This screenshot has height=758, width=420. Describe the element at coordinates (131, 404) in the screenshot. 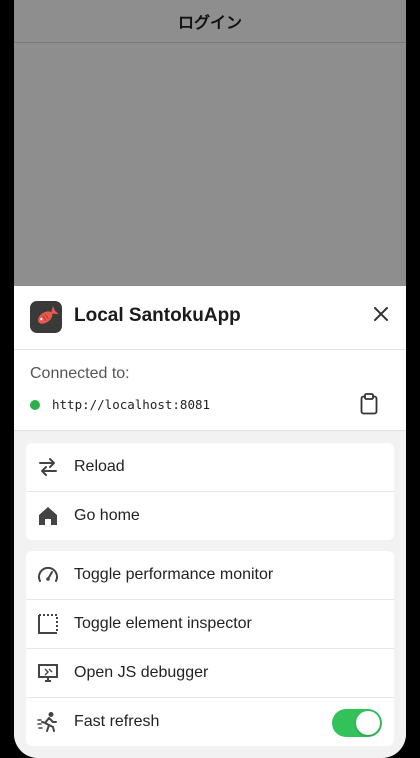

I see `connection-url: http://localhost:8081` at that location.